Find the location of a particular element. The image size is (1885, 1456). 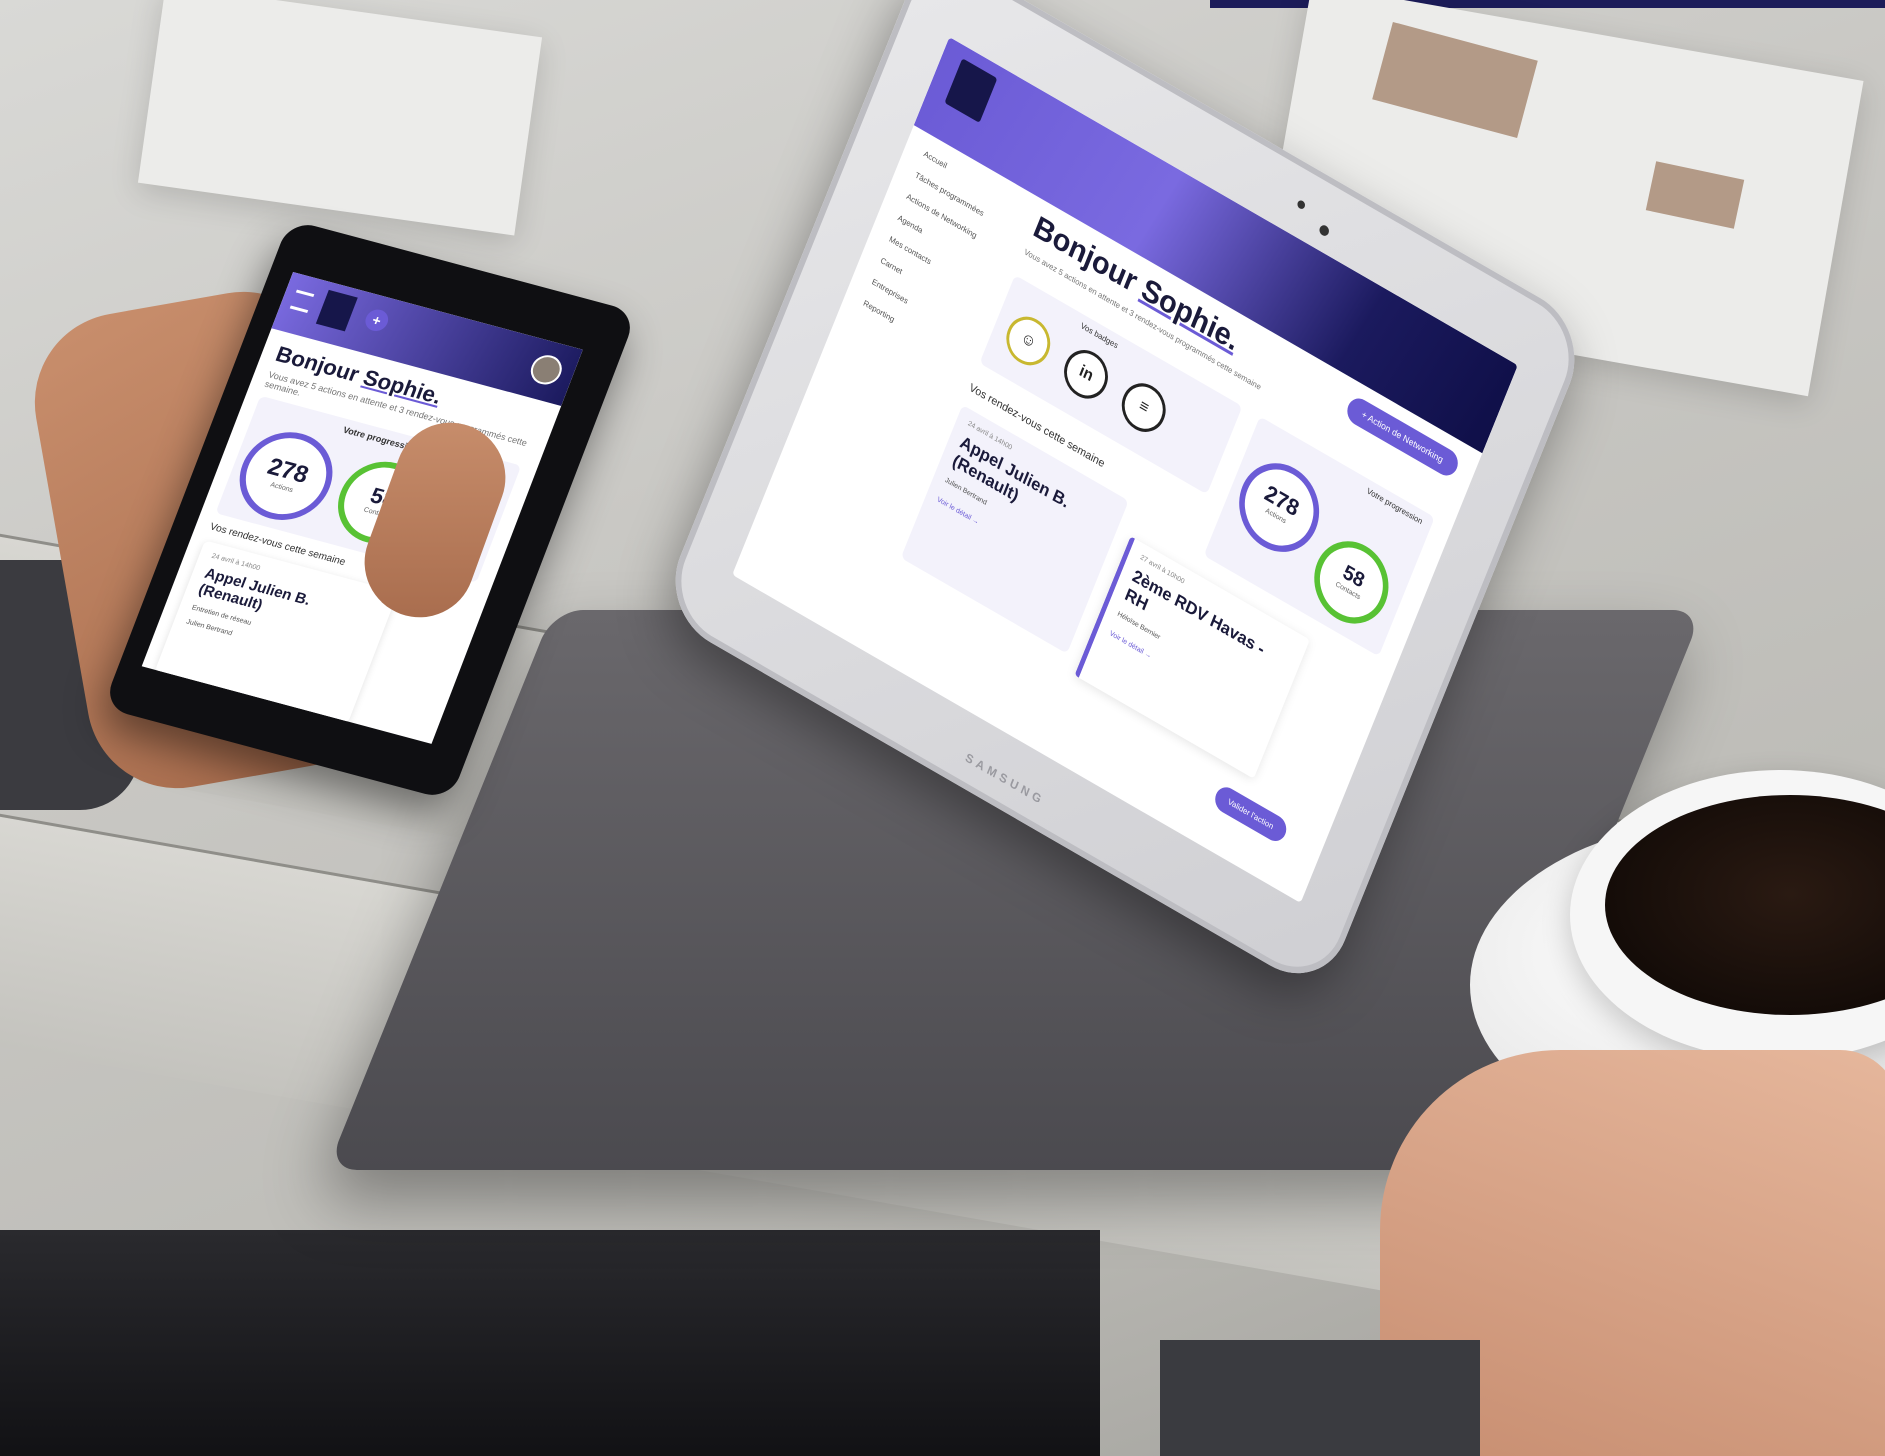

validate-action-button: Valider l'action is located at coordinates (1250, 814).